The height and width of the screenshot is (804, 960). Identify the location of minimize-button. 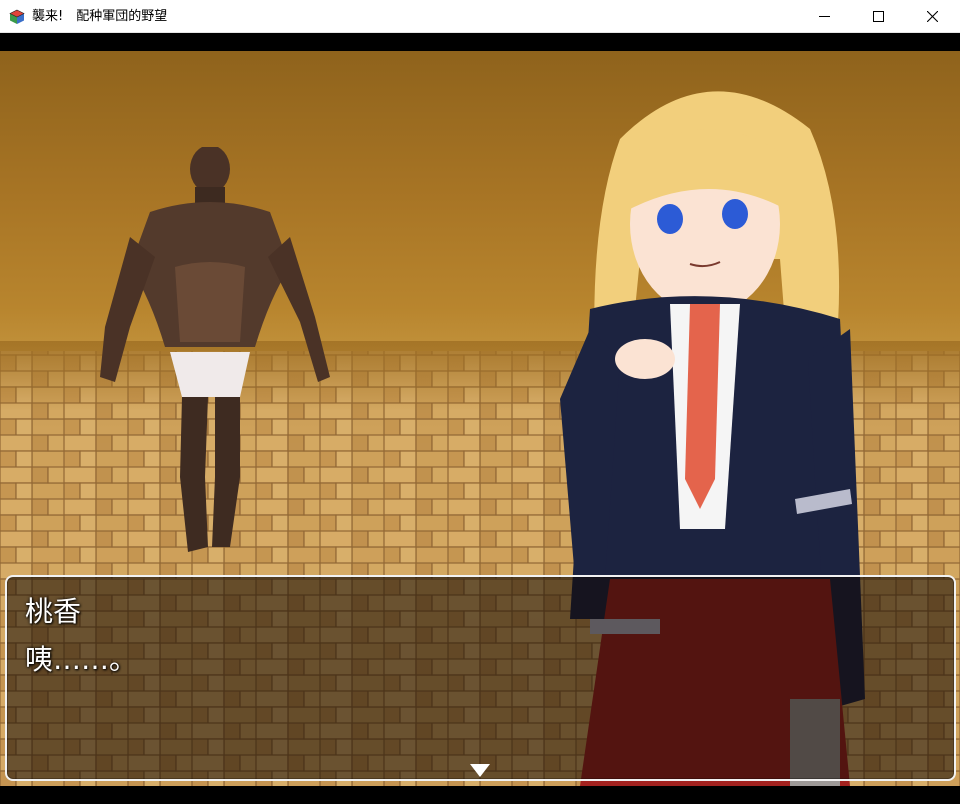
(824, 16).